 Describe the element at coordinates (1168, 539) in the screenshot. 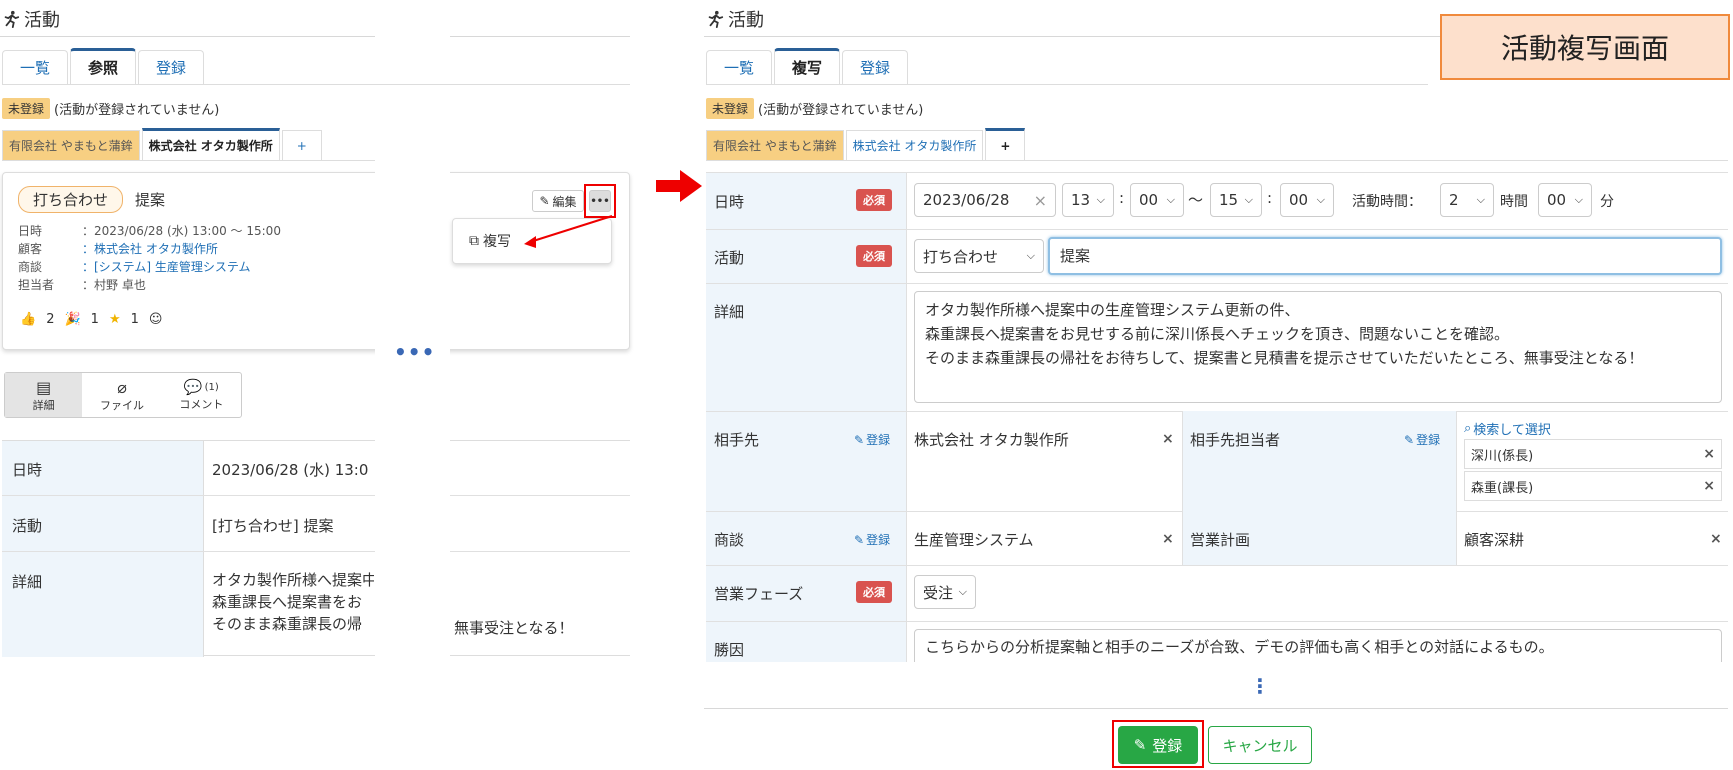

I see `clear-deal-icon: ×` at that location.